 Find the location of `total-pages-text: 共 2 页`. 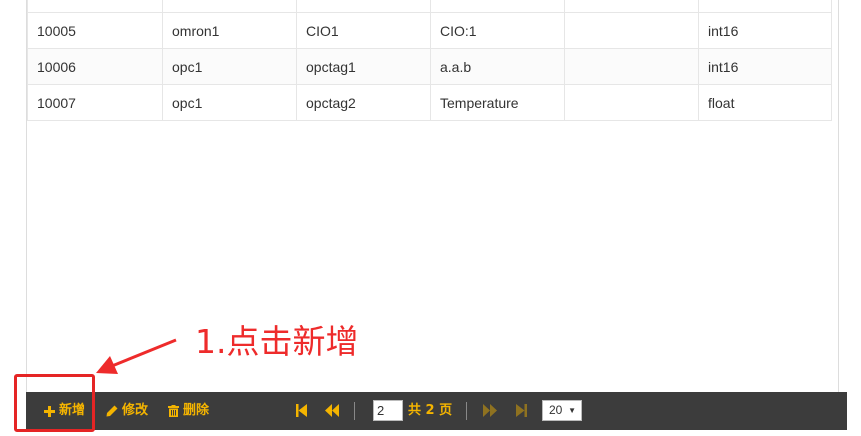

total-pages-text: 共 2 页 is located at coordinates (430, 410).